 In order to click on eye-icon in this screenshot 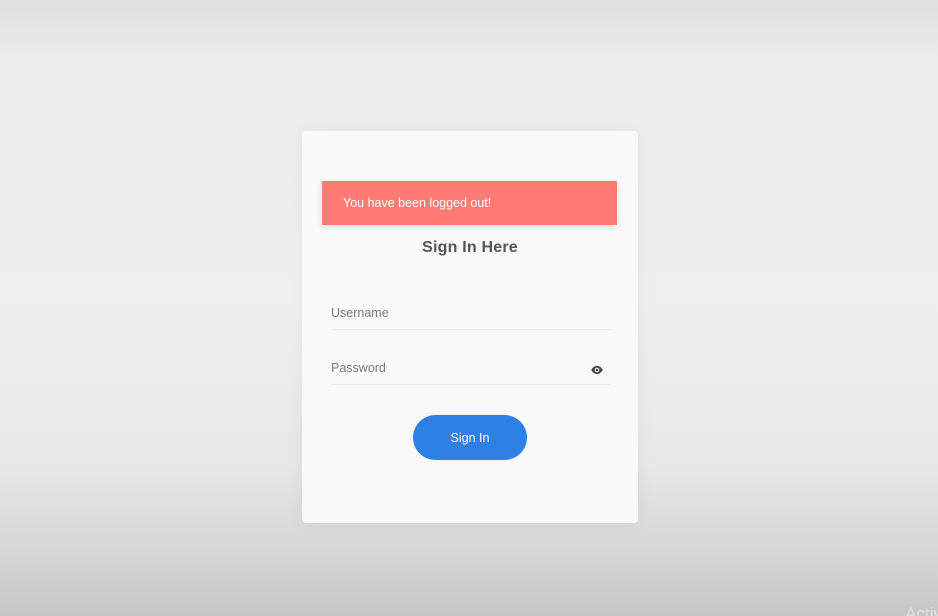, I will do `click(597, 370)`.